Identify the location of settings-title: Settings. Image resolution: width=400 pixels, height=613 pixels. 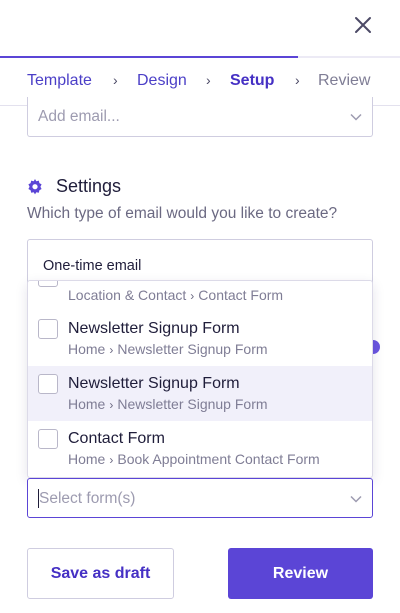
(89, 186).